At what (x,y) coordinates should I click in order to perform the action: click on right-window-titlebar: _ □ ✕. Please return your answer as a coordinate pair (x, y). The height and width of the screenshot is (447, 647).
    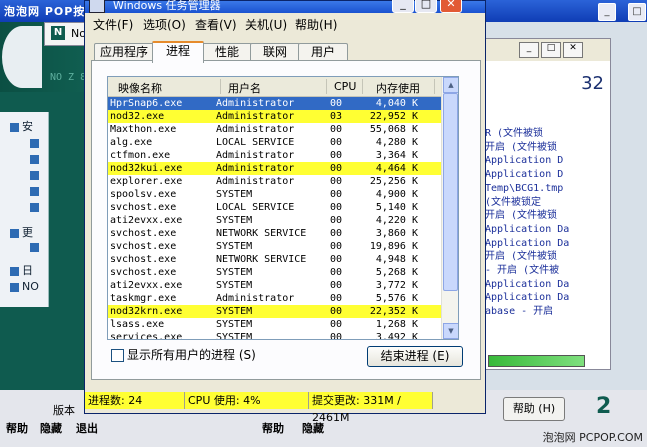
    Looking at the image, I should click on (547, 50).